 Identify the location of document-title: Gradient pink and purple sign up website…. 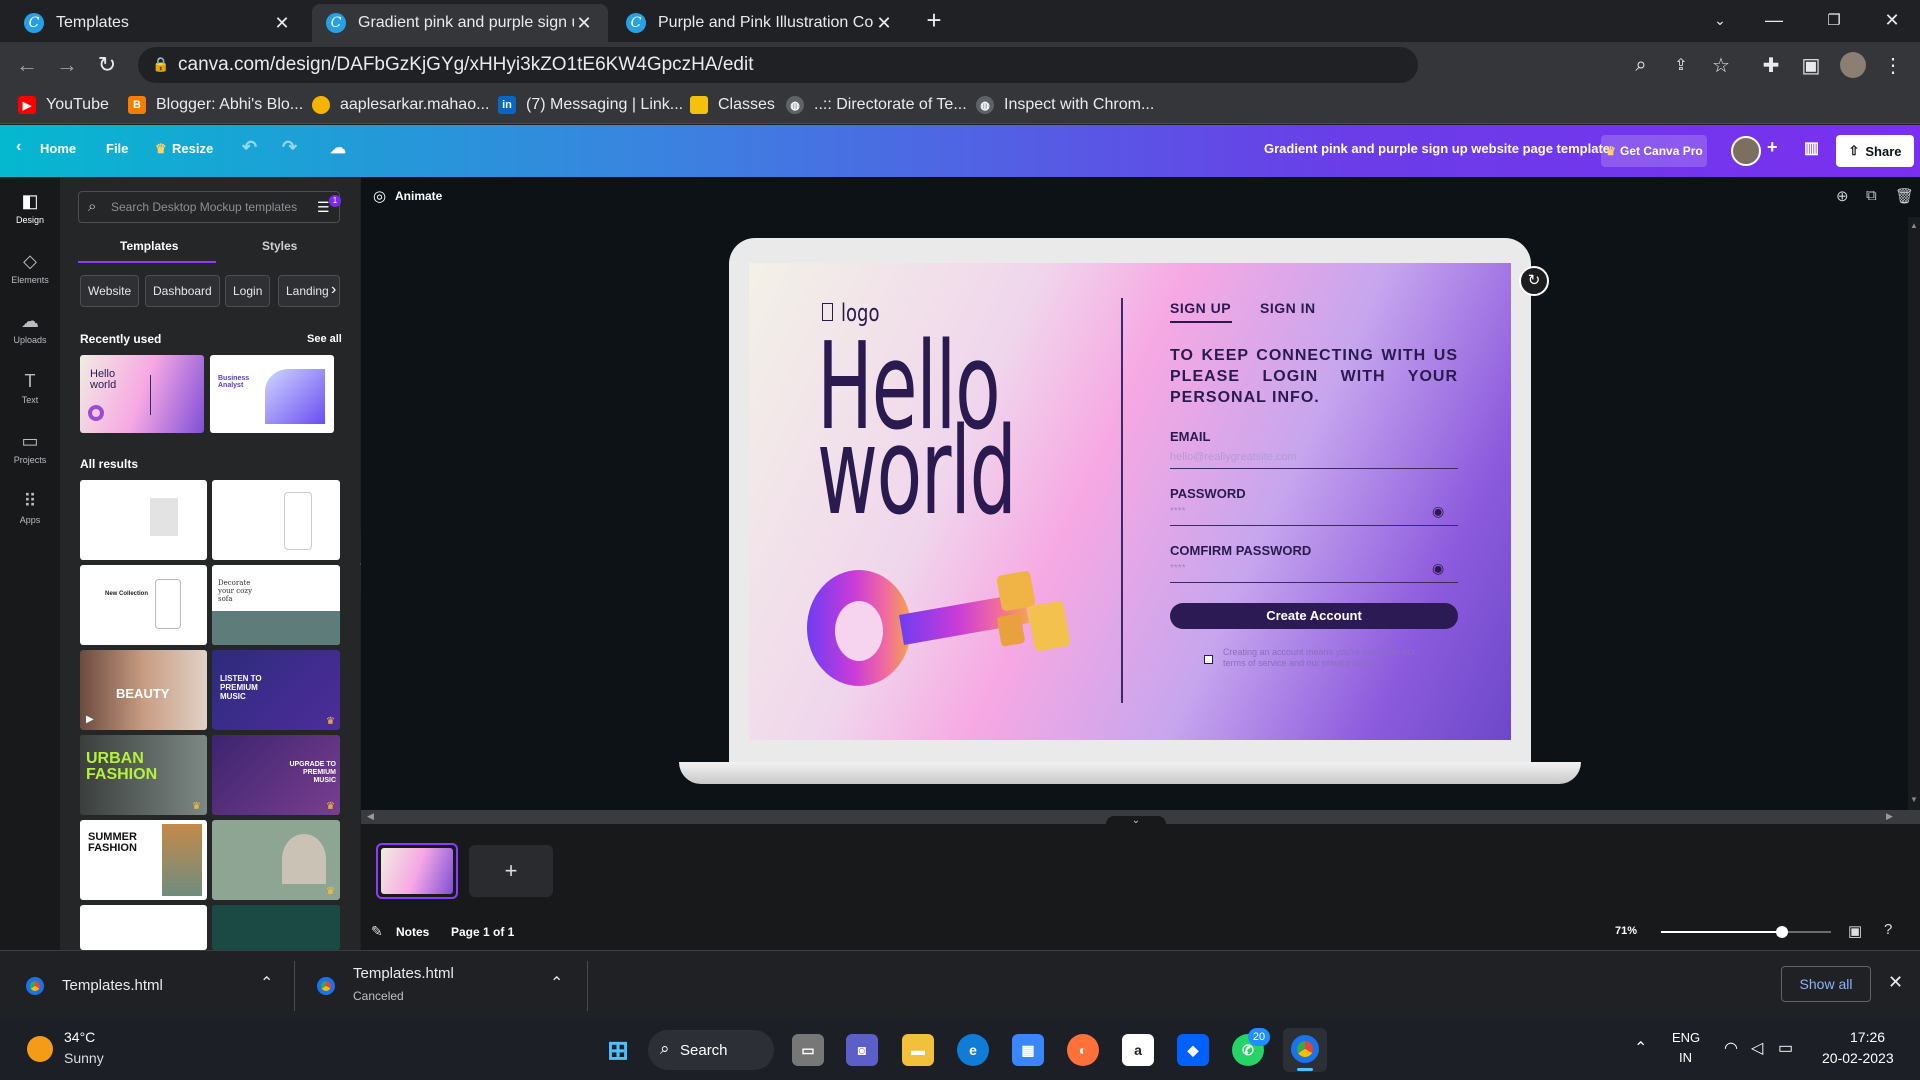
(1437, 148).